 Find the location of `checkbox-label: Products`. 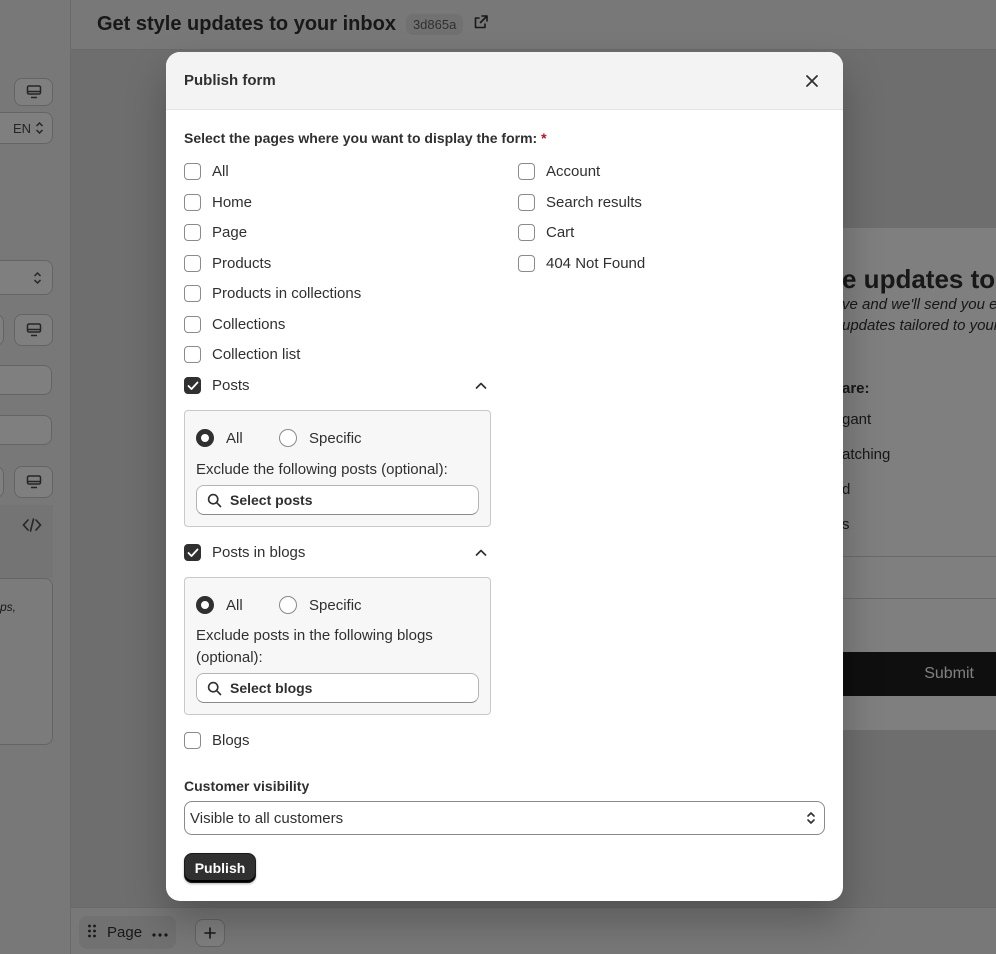

checkbox-label: Products is located at coordinates (242, 263).